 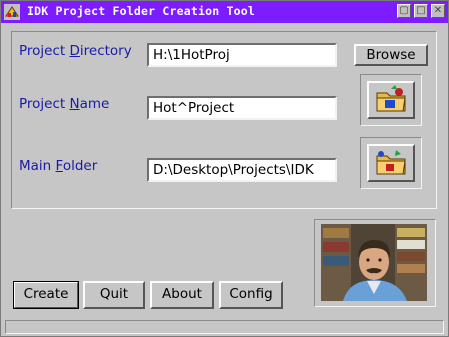 What do you see at coordinates (46, 295) in the screenshot?
I see `create-button: Create` at bounding box center [46, 295].